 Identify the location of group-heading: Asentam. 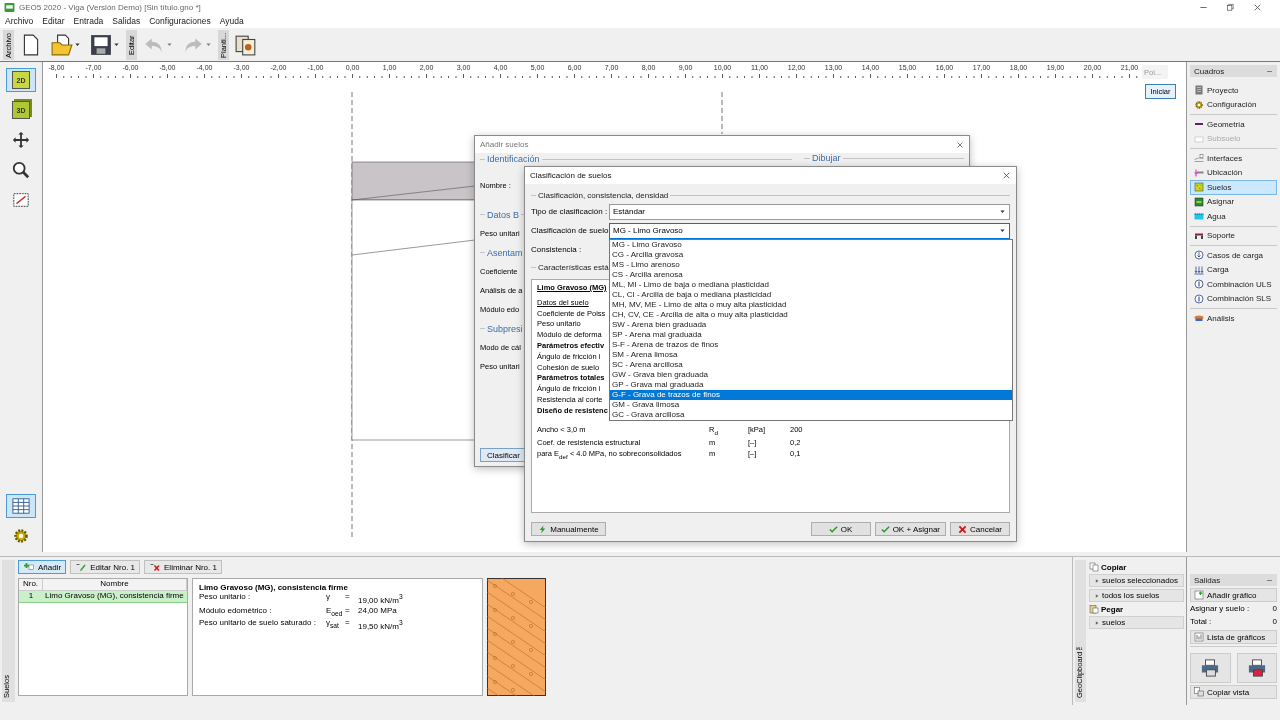
(505, 252).